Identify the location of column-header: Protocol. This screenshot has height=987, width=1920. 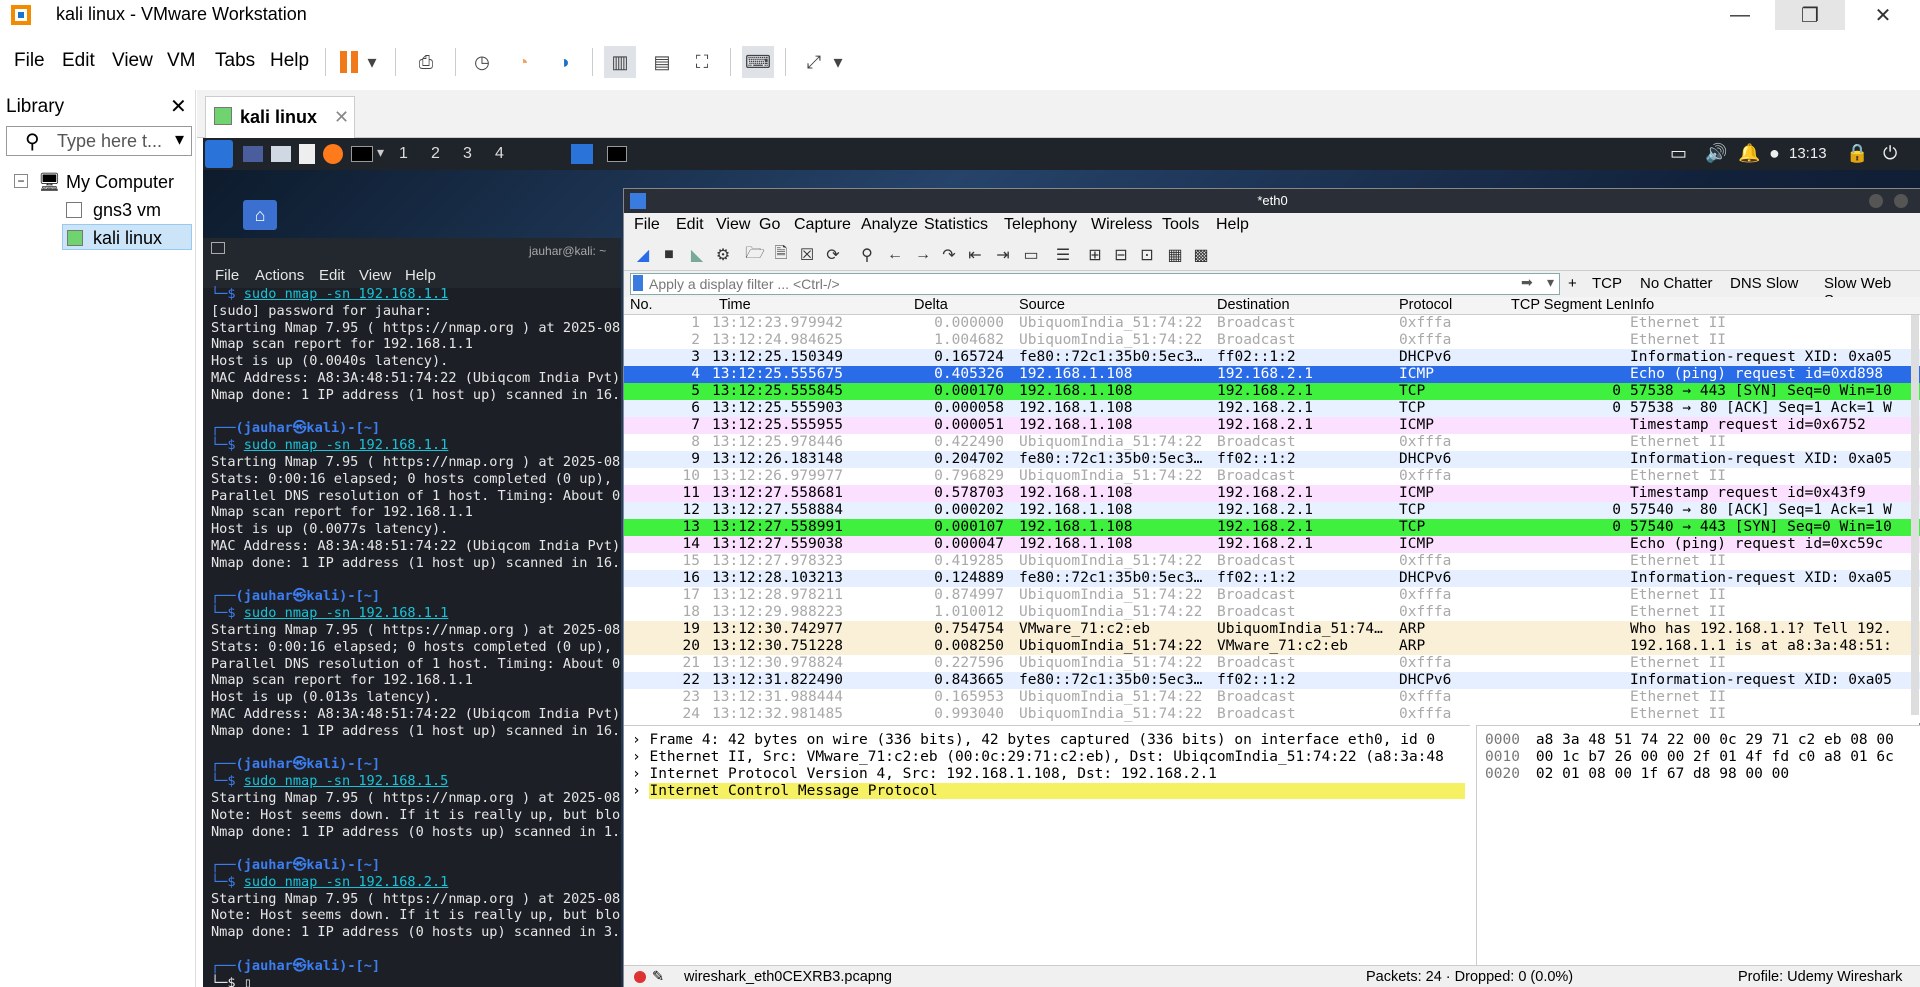
(1425, 305).